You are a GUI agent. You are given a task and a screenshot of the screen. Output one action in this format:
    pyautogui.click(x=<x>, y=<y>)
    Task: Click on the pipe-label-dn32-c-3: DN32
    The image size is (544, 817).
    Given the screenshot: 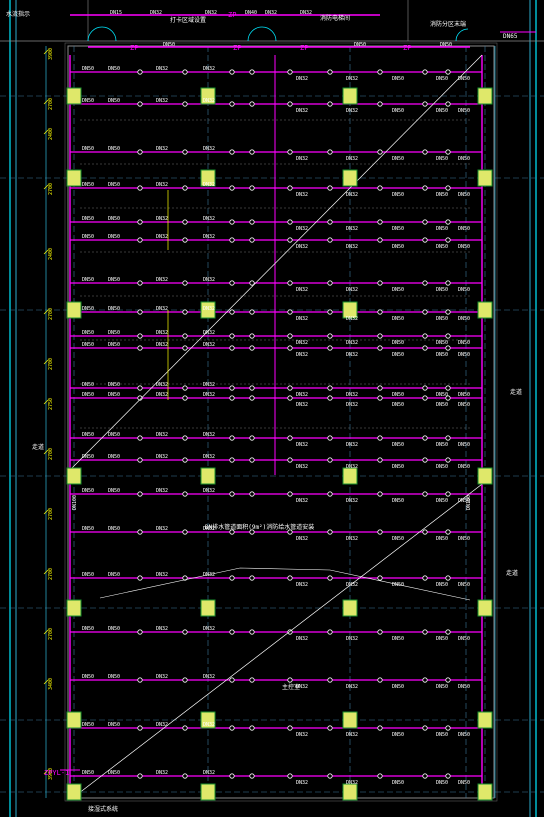 What is the action you would take?
    pyautogui.click(x=302, y=195)
    